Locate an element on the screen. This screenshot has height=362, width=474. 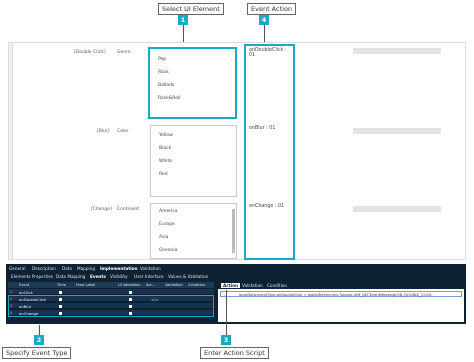
tab-elements-properties: Elements Properties is located at coordinates (32, 276).